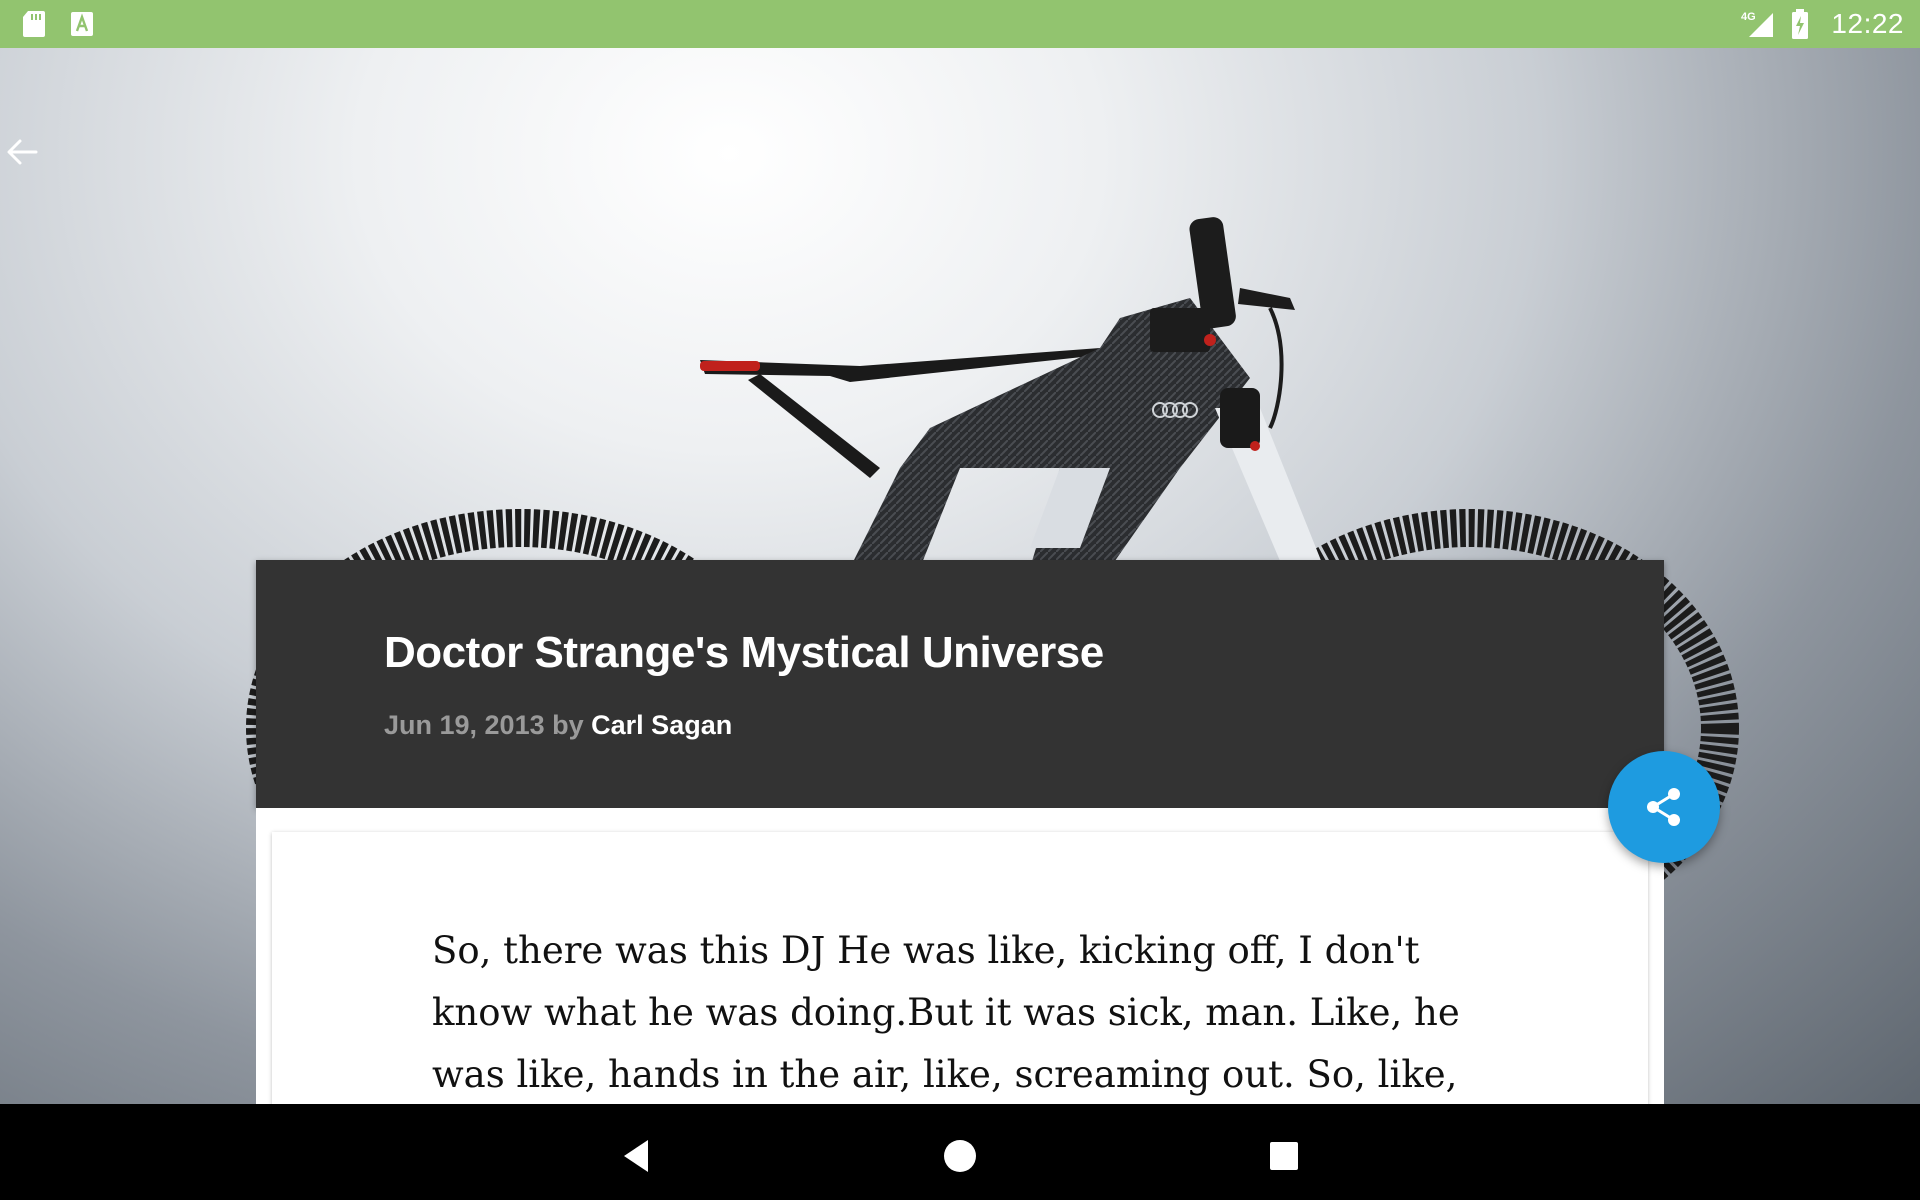  I want to click on nav-back-button, so click(636, 1156).